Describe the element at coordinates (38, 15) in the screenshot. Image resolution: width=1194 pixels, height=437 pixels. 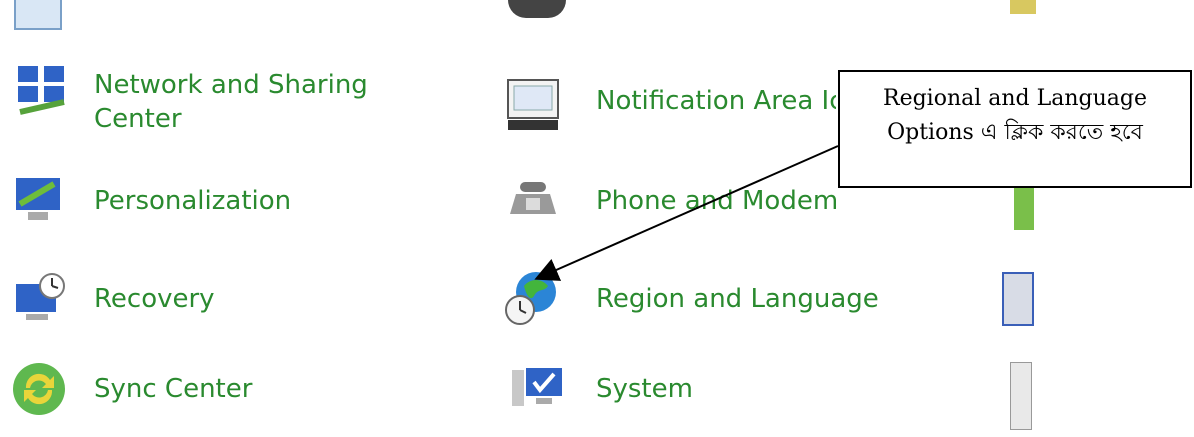
I see `partial-top-left-icon` at that location.